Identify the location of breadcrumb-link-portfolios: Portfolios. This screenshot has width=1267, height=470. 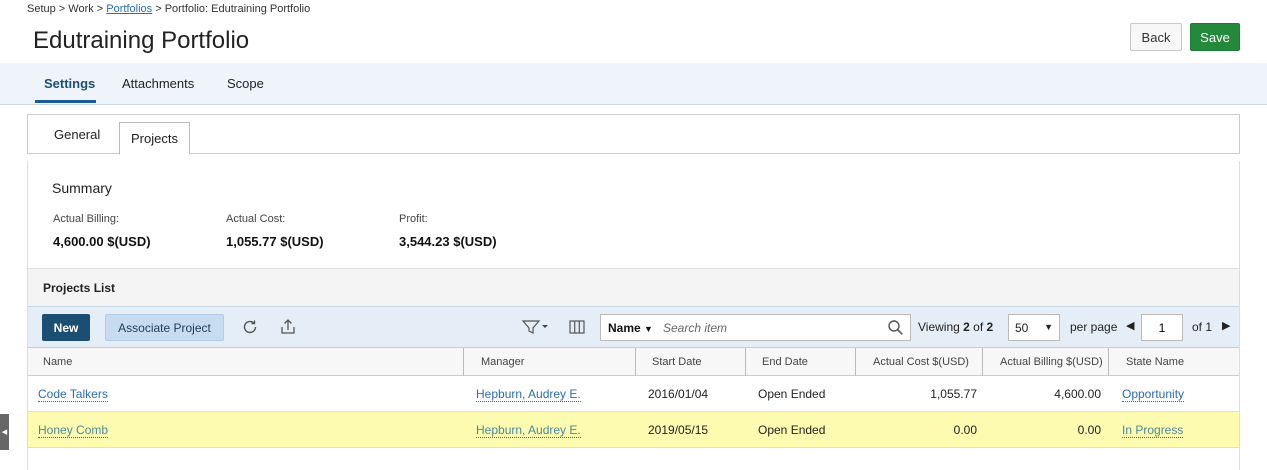
(129, 9).